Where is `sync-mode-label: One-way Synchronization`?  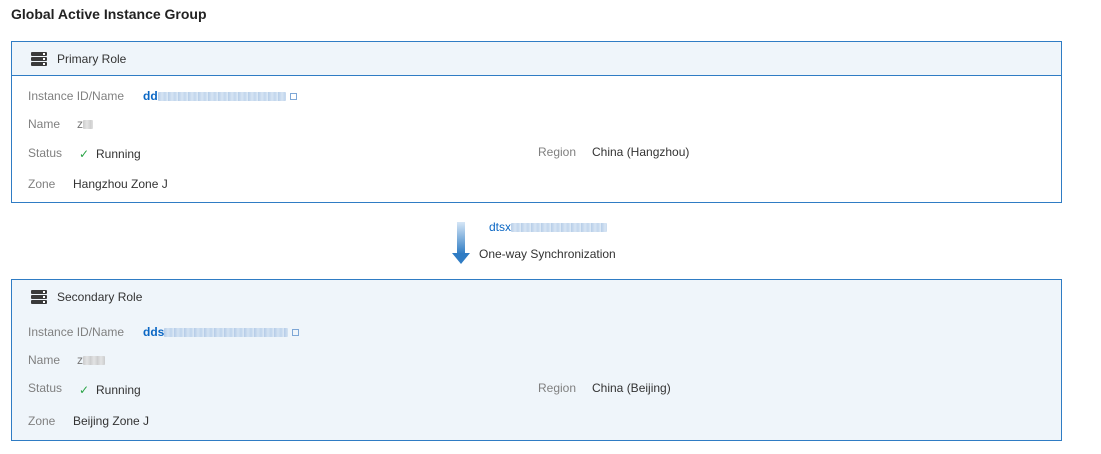
sync-mode-label: One-way Synchronization is located at coordinates (547, 254).